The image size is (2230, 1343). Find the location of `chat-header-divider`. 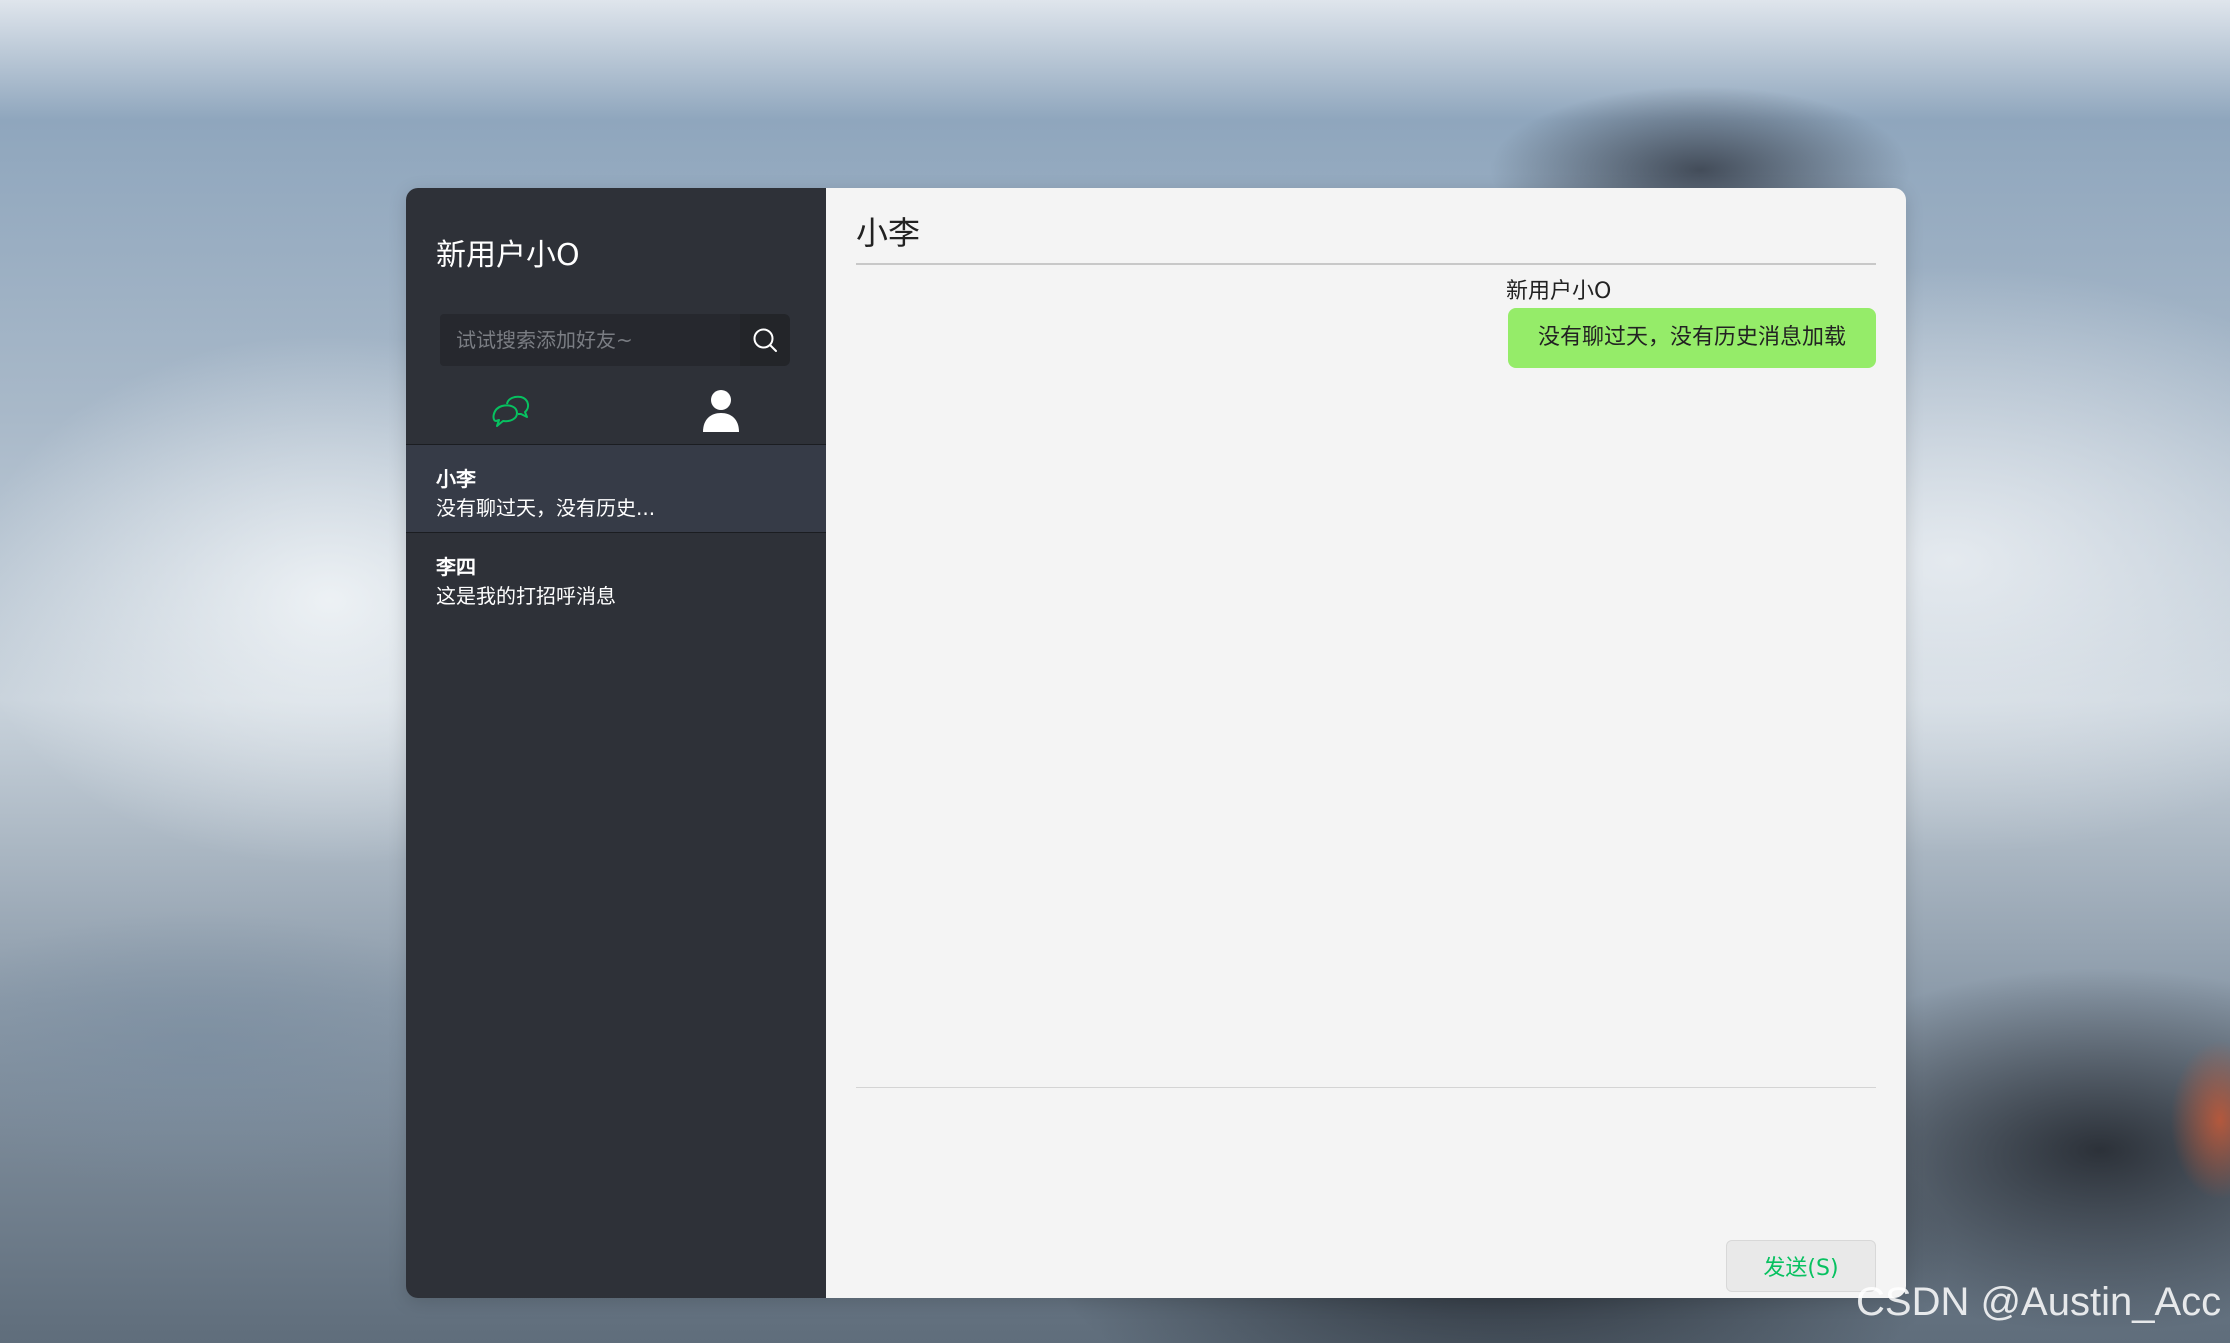

chat-header-divider is located at coordinates (1366, 264).